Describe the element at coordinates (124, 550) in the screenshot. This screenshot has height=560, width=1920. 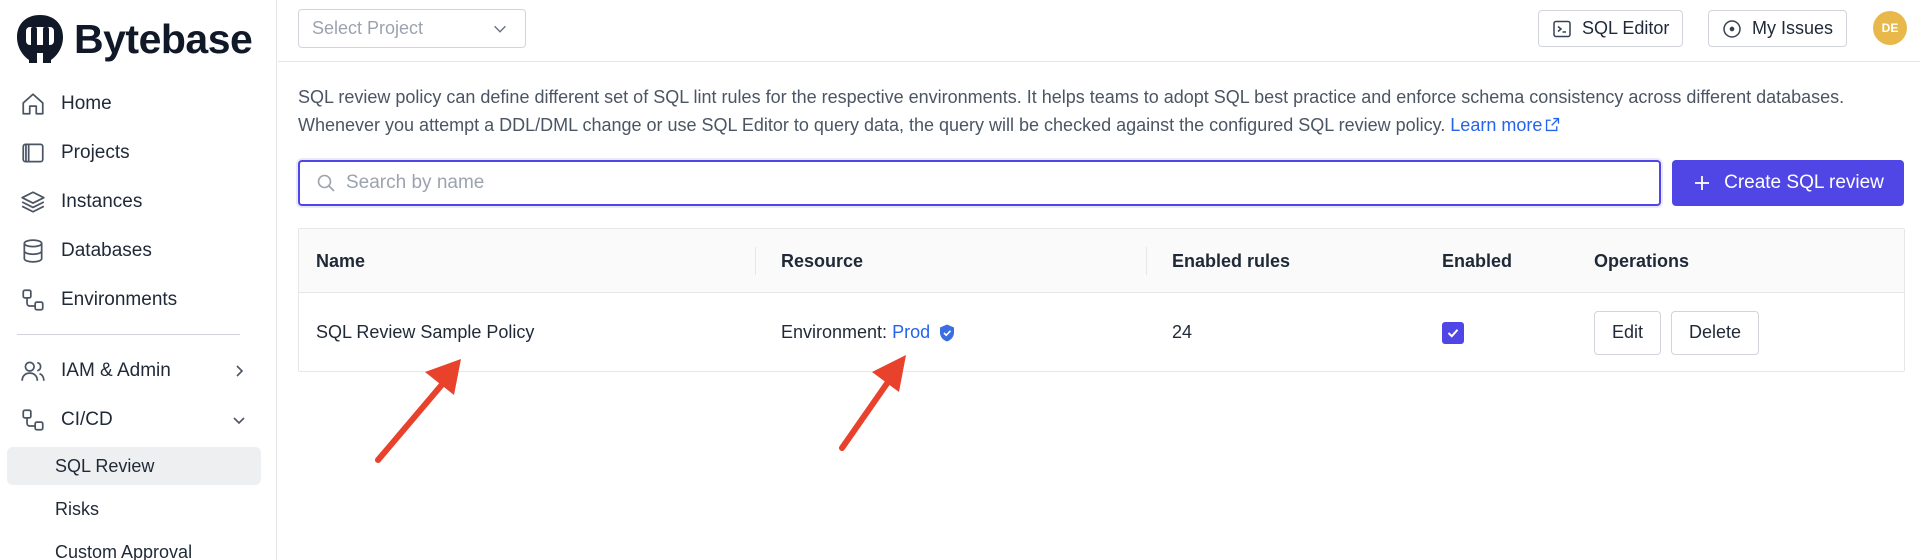
I see `sidebar-subitem-label: Custom Approval` at that location.